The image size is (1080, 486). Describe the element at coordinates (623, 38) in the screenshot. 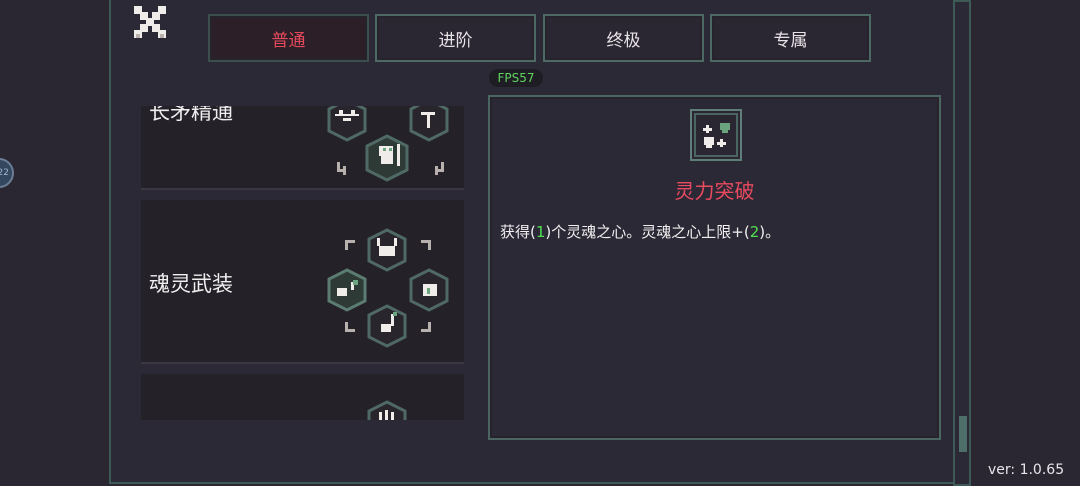

I see `tab-ultimate: 终极` at that location.